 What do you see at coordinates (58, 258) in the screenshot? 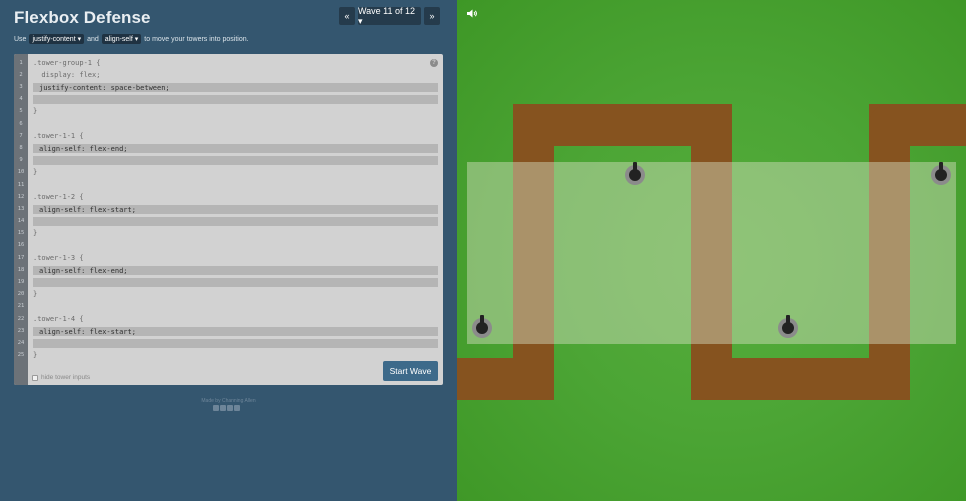
I see `code-selector: .tower-1-3 {` at bounding box center [58, 258].